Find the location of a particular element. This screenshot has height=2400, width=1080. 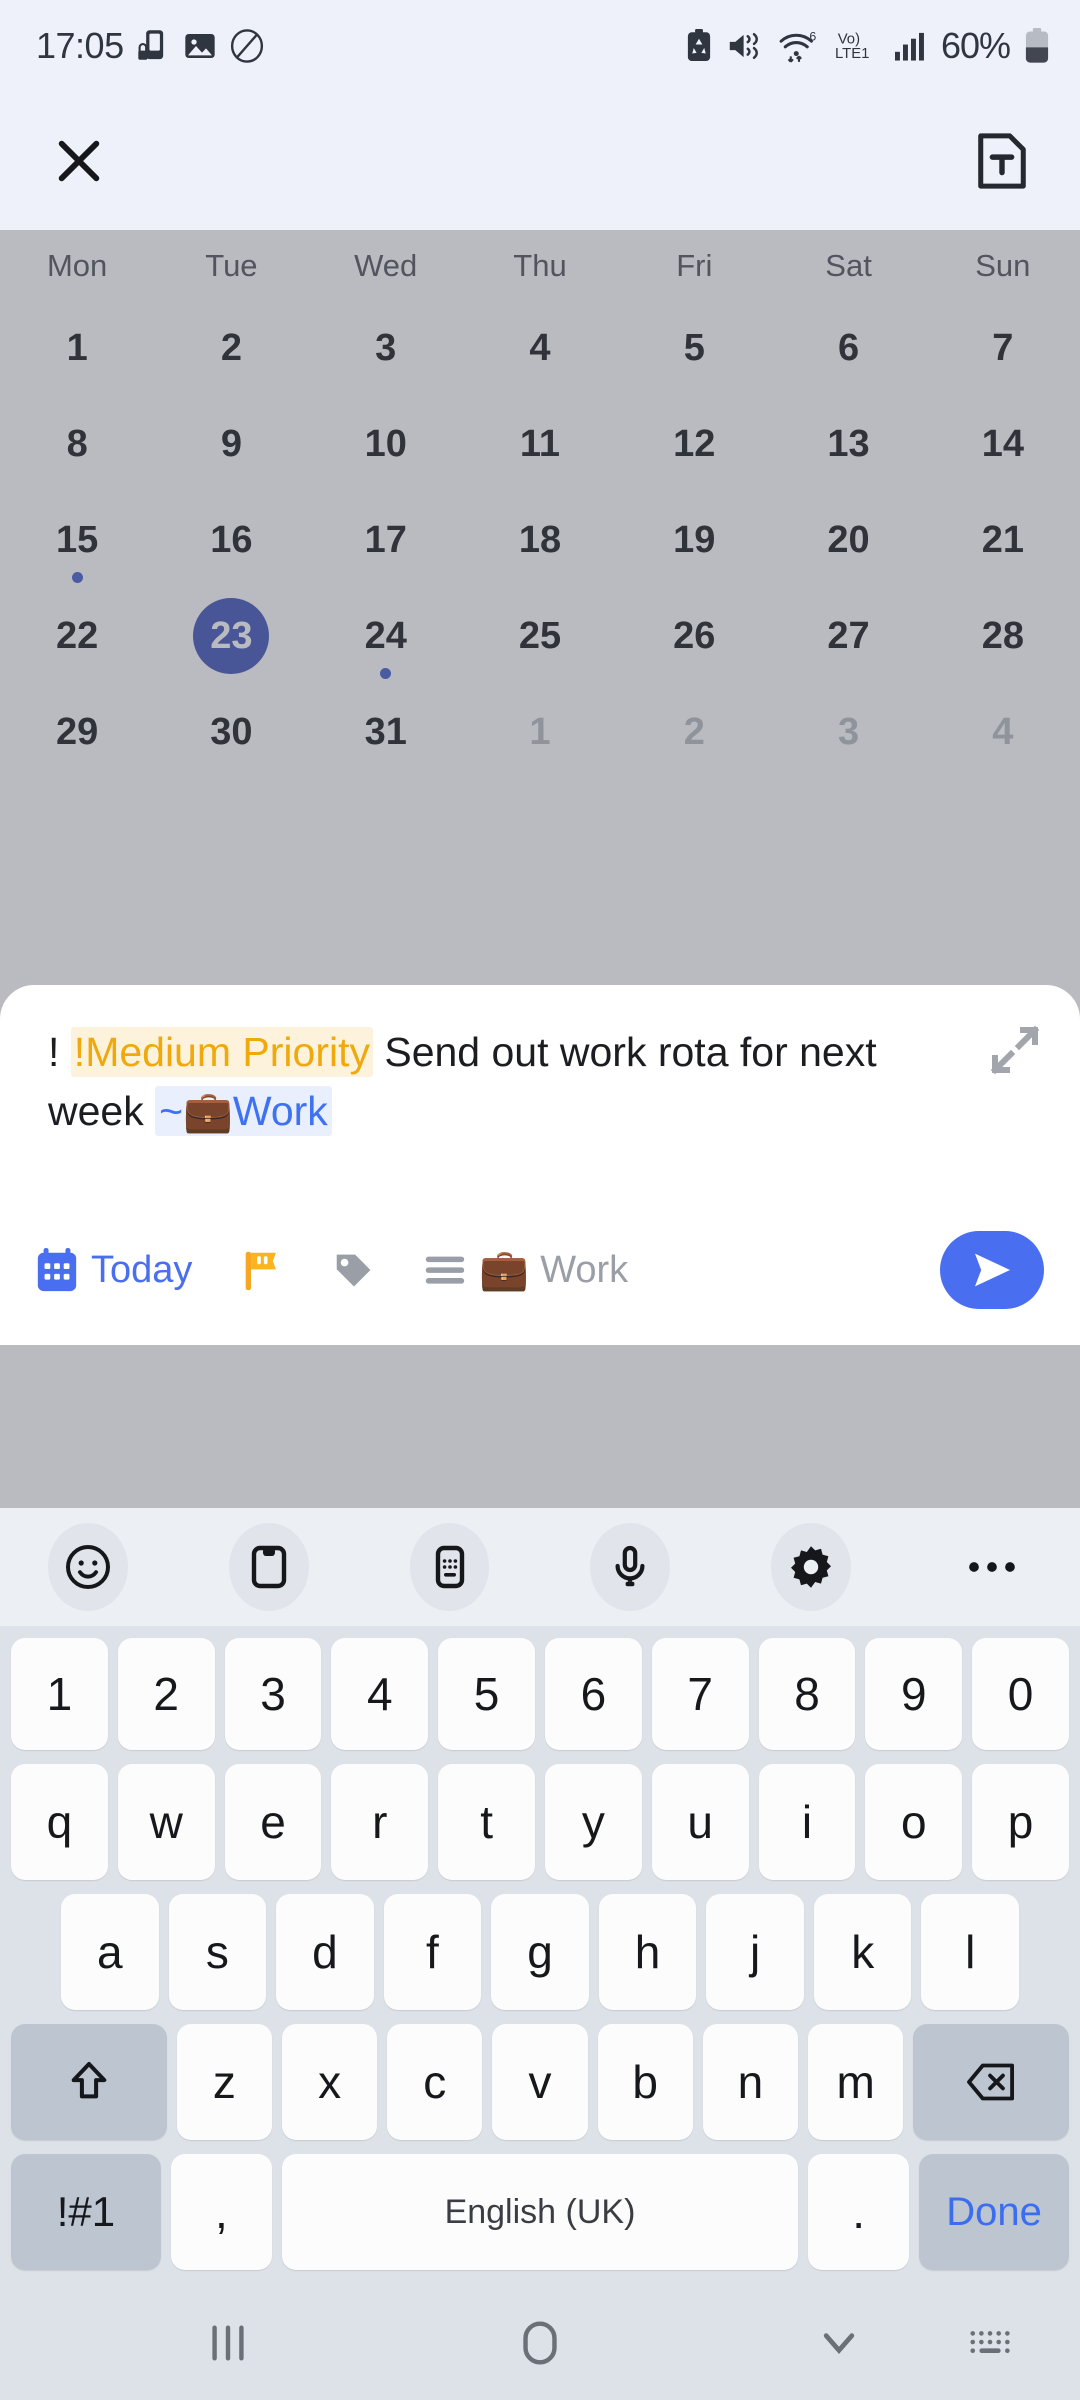

calendar-day-cell: 24 is located at coordinates (386, 638).